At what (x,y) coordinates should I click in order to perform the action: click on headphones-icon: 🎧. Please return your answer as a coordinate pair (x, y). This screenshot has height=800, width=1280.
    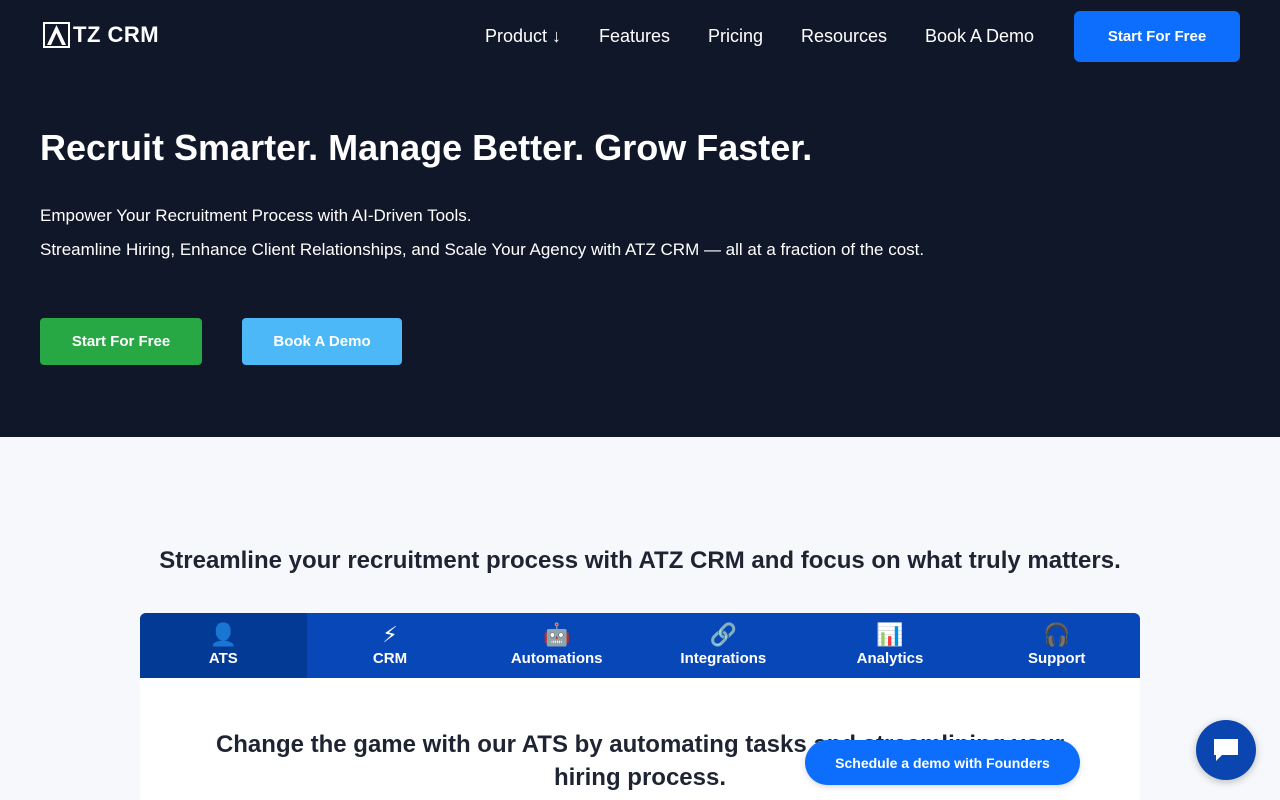
    Looking at the image, I should click on (1056, 634).